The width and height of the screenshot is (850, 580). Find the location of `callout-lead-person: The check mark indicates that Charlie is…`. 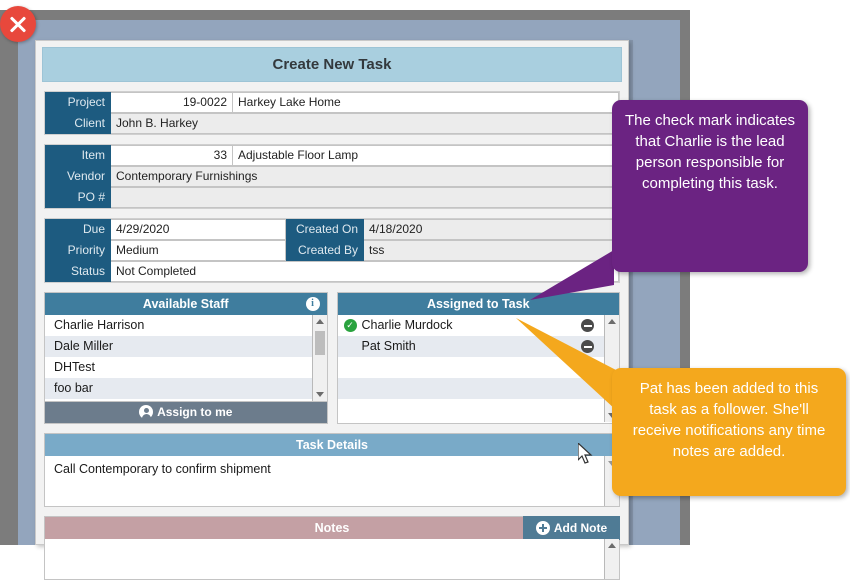

callout-lead-person: The check mark indicates that Charlie is… is located at coordinates (710, 186).